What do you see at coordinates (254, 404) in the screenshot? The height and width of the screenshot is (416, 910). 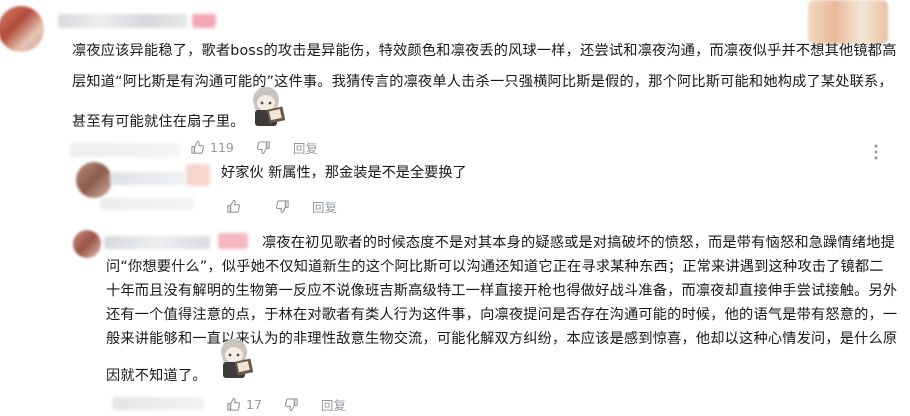 I see `like-count: 17` at bounding box center [254, 404].